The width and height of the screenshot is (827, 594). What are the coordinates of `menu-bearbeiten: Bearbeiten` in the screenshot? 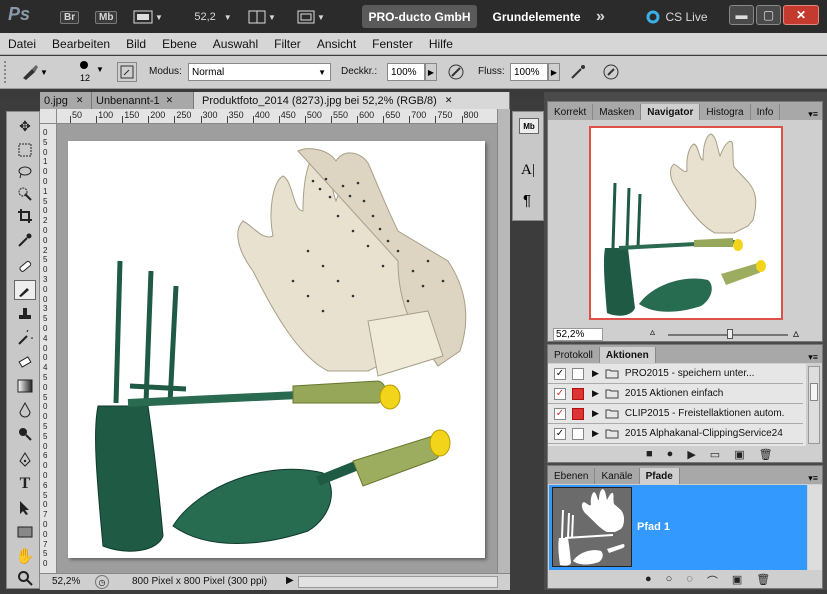 It's located at (81, 44).